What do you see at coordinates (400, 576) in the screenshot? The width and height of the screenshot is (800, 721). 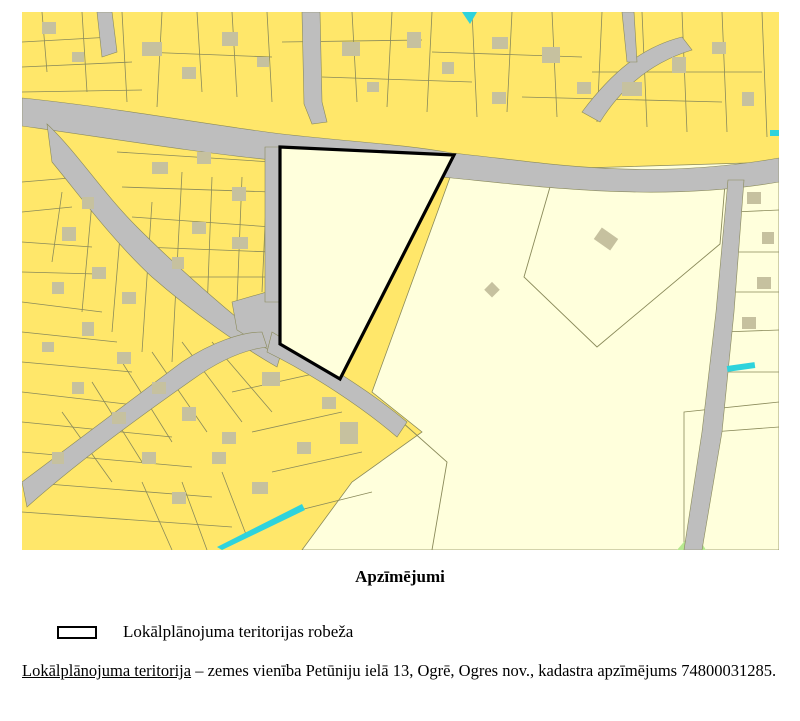 I see `legend-title: Apzīmējumi` at bounding box center [400, 576].